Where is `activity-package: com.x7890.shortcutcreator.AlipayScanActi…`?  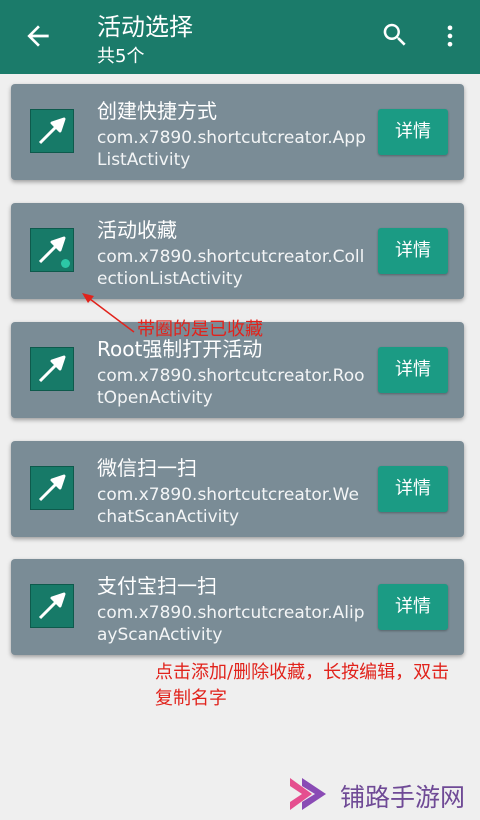
activity-package: com.x7890.shortcutcreator.AlipayScanActi… is located at coordinates (231, 624).